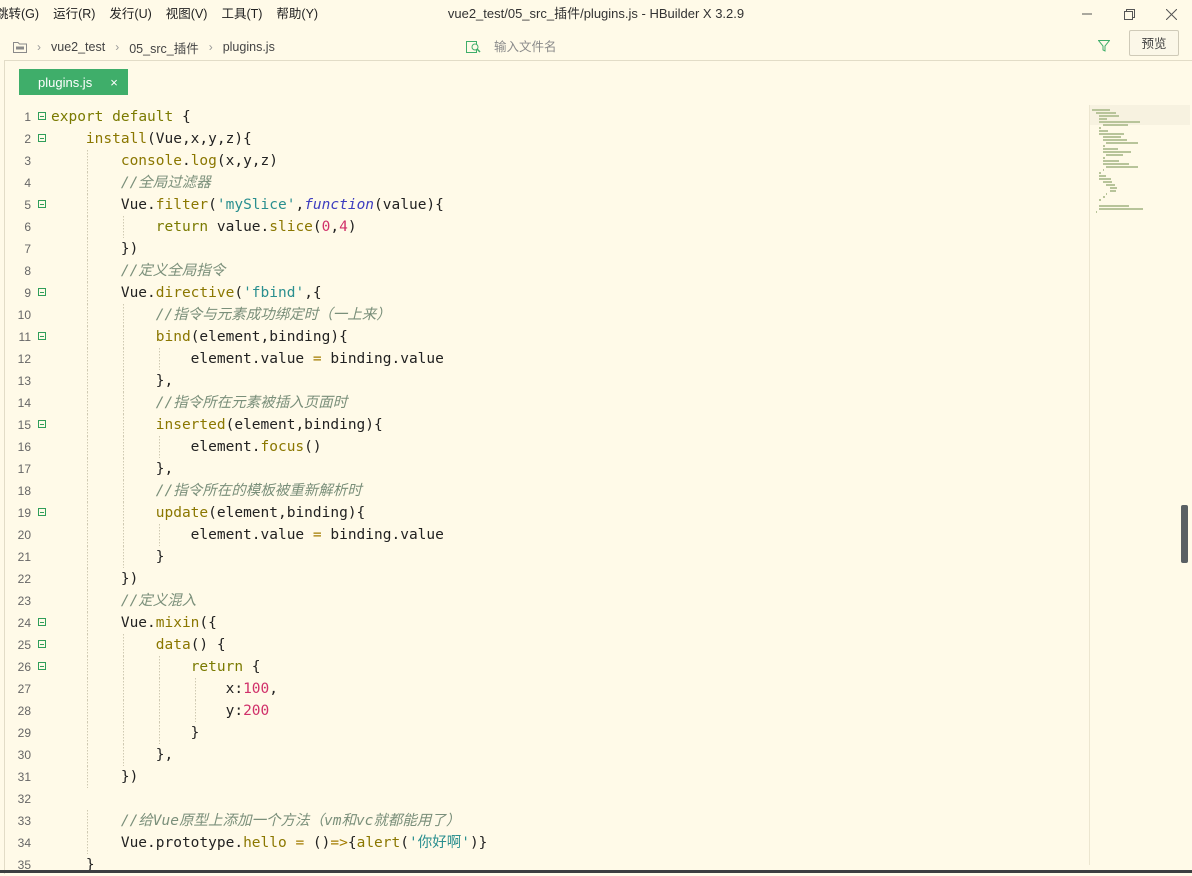  Describe the element at coordinates (545, 821) in the screenshot. I see `code-line: 33 //给Vue原型上添加一个方法（vm和vc就都能用了）` at that location.